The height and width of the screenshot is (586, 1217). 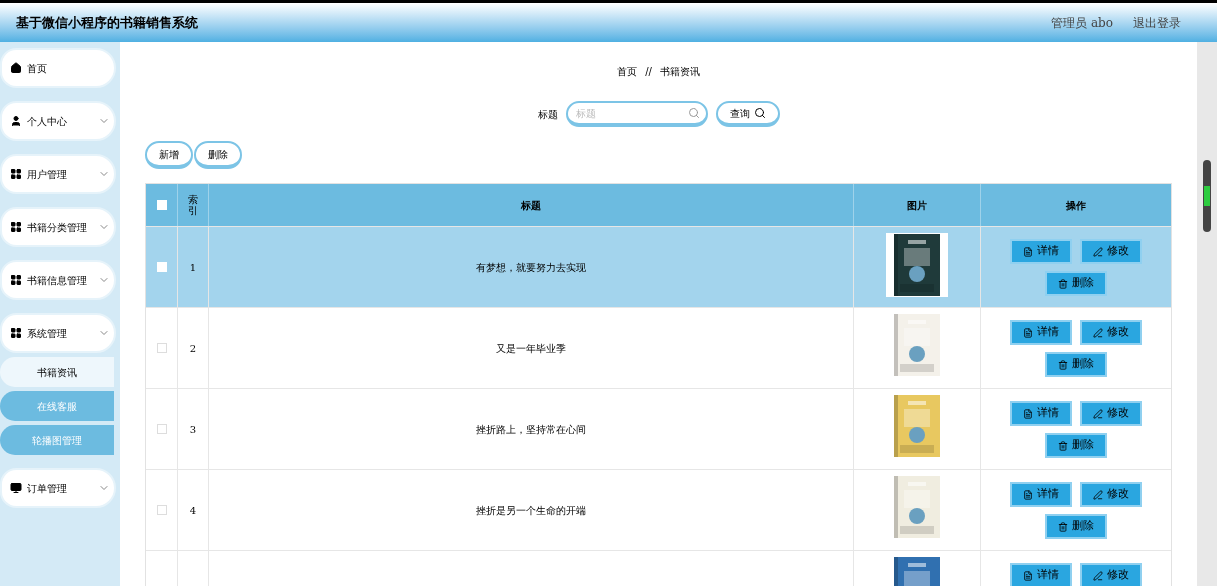 What do you see at coordinates (658, 568) in the screenshot?
I see `table-row: 详情 修改` at bounding box center [658, 568].